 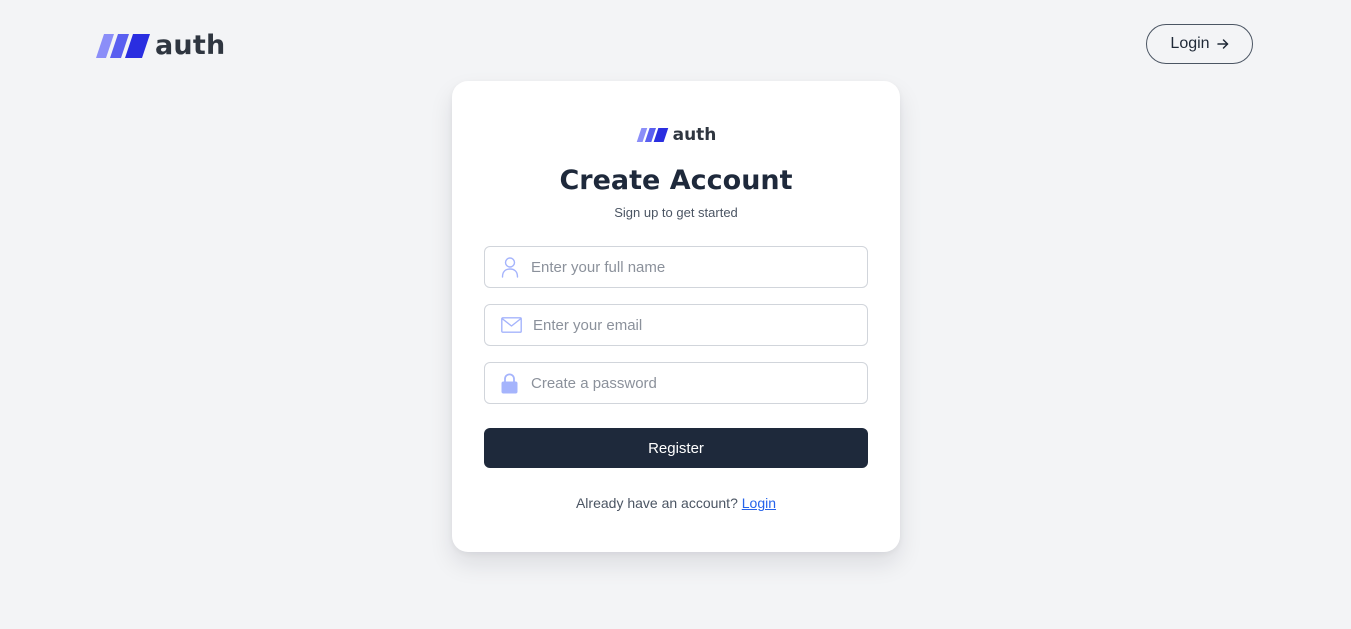 I want to click on brand-name: auth, so click(x=190, y=45).